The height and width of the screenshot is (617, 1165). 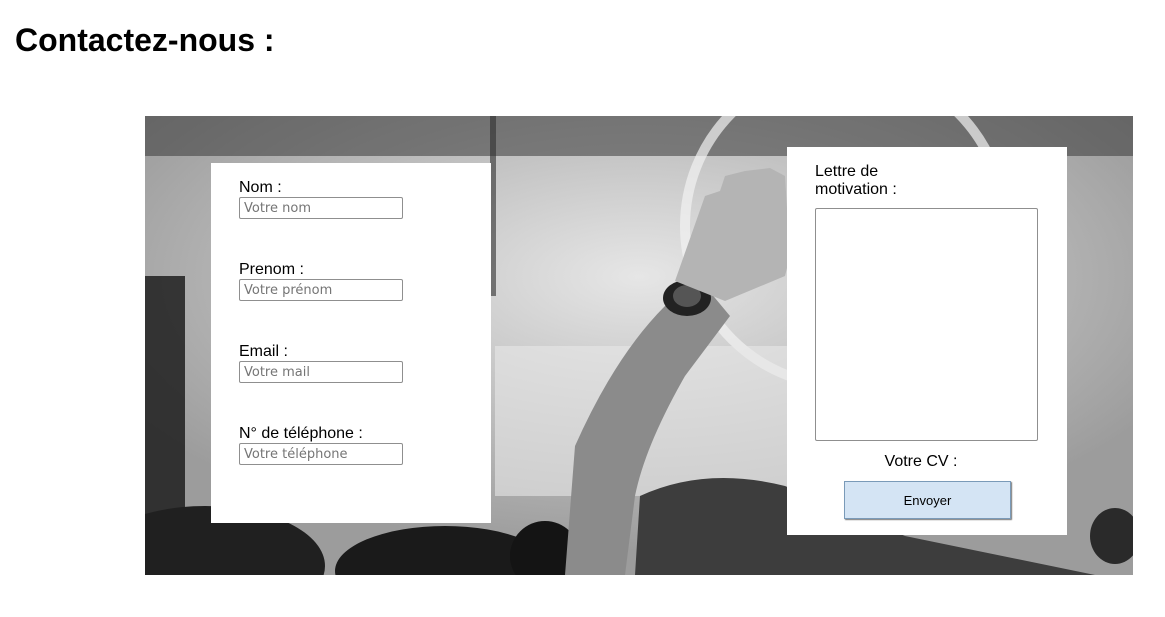 I want to click on prenom-label: Prenom :, so click(x=271, y=269).